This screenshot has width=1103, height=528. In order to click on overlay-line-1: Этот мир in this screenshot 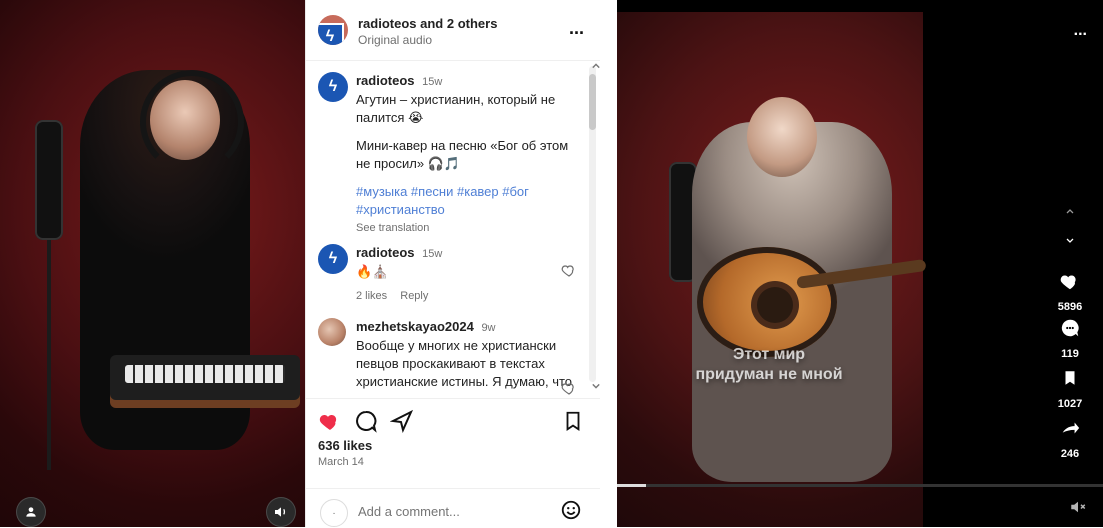, I will do `click(769, 354)`.